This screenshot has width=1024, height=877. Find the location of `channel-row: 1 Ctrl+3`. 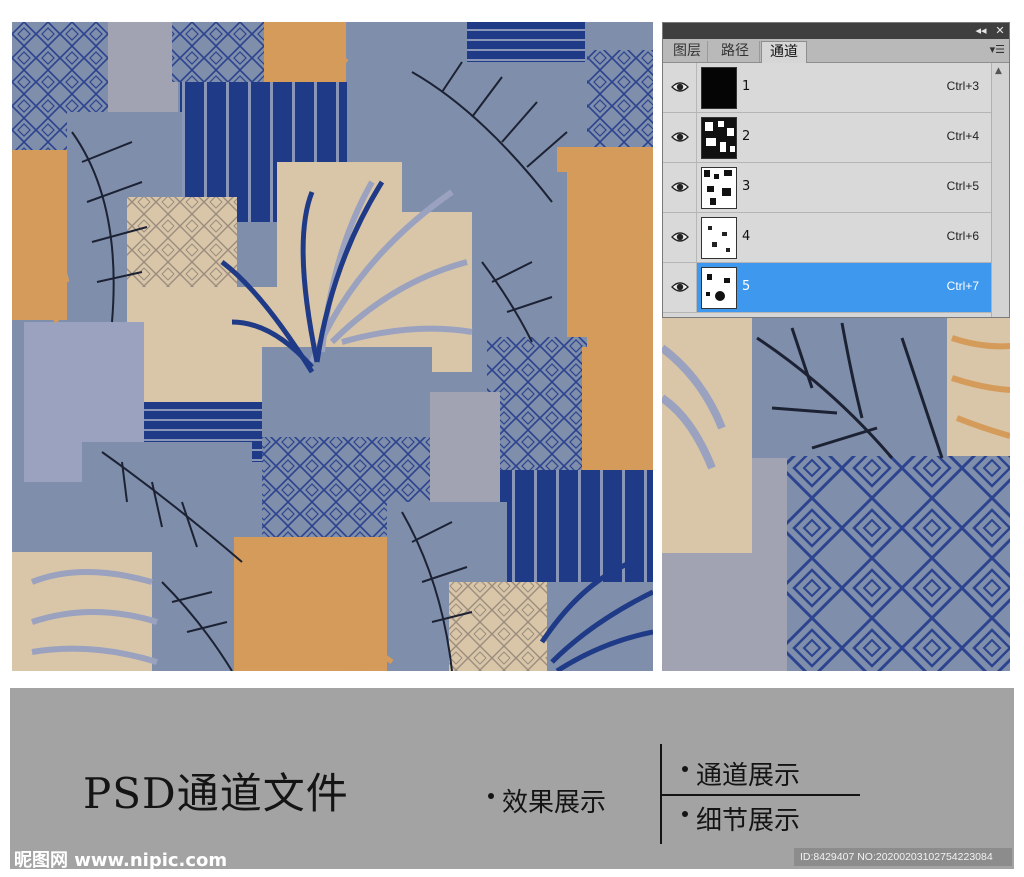

channel-row: 1 Ctrl+3 is located at coordinates (827, 88).